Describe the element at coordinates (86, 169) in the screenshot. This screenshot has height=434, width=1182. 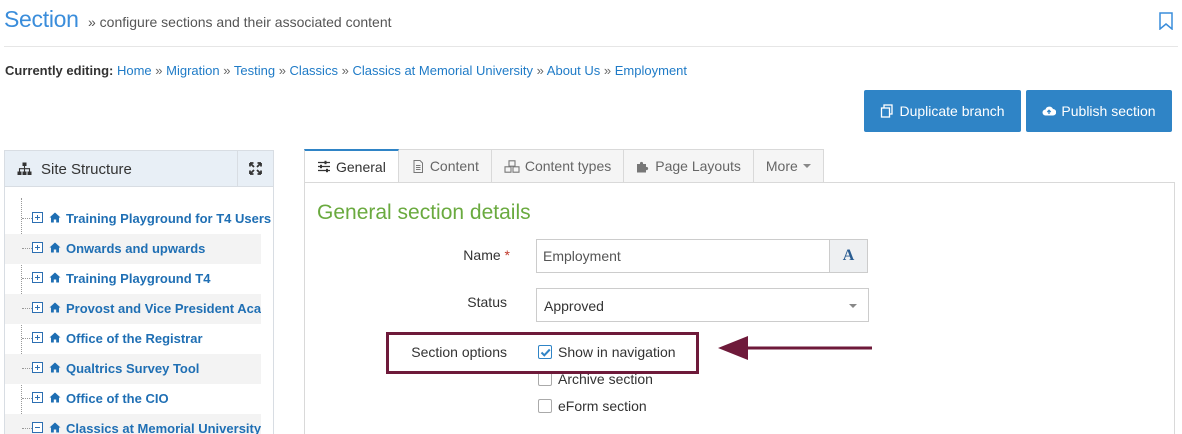
I see `site-structure-title: Site Structure` at that location.